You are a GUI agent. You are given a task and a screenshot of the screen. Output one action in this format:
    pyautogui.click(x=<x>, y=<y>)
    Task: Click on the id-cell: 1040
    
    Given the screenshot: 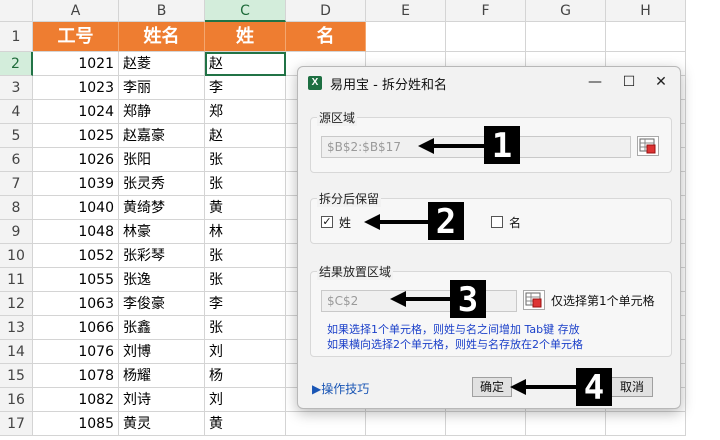 What is the action you would take?
    pyautogui.click(x=76, y=208)
    